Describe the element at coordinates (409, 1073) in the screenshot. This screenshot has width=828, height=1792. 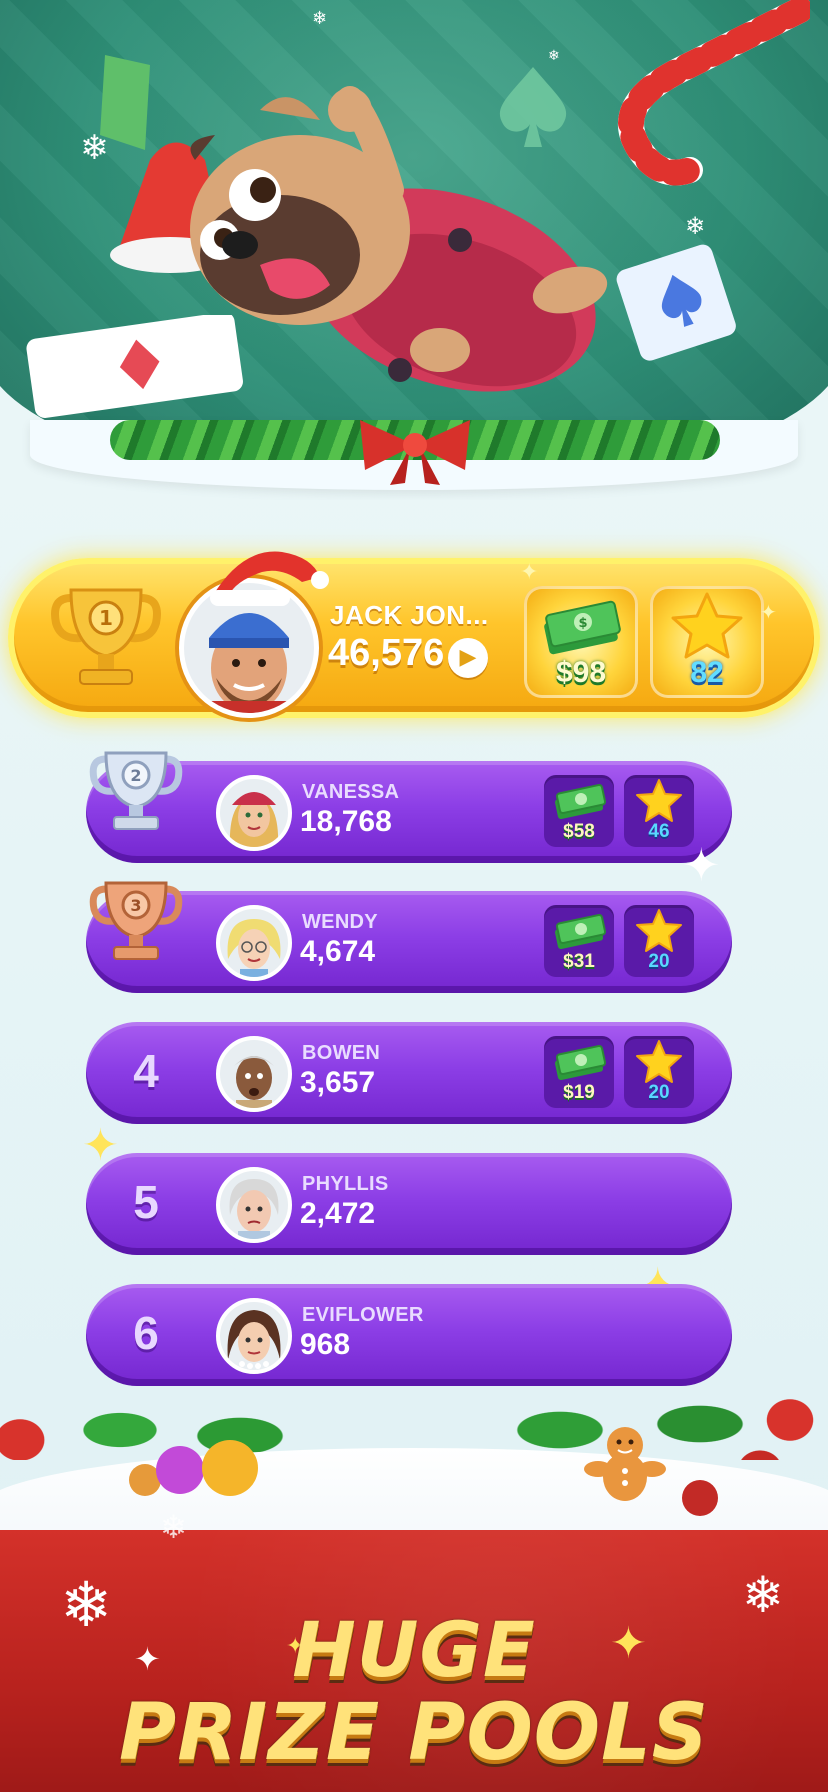
I see `leaderboard-row: 4 BOWEN 3,657 $19 20` at that location.